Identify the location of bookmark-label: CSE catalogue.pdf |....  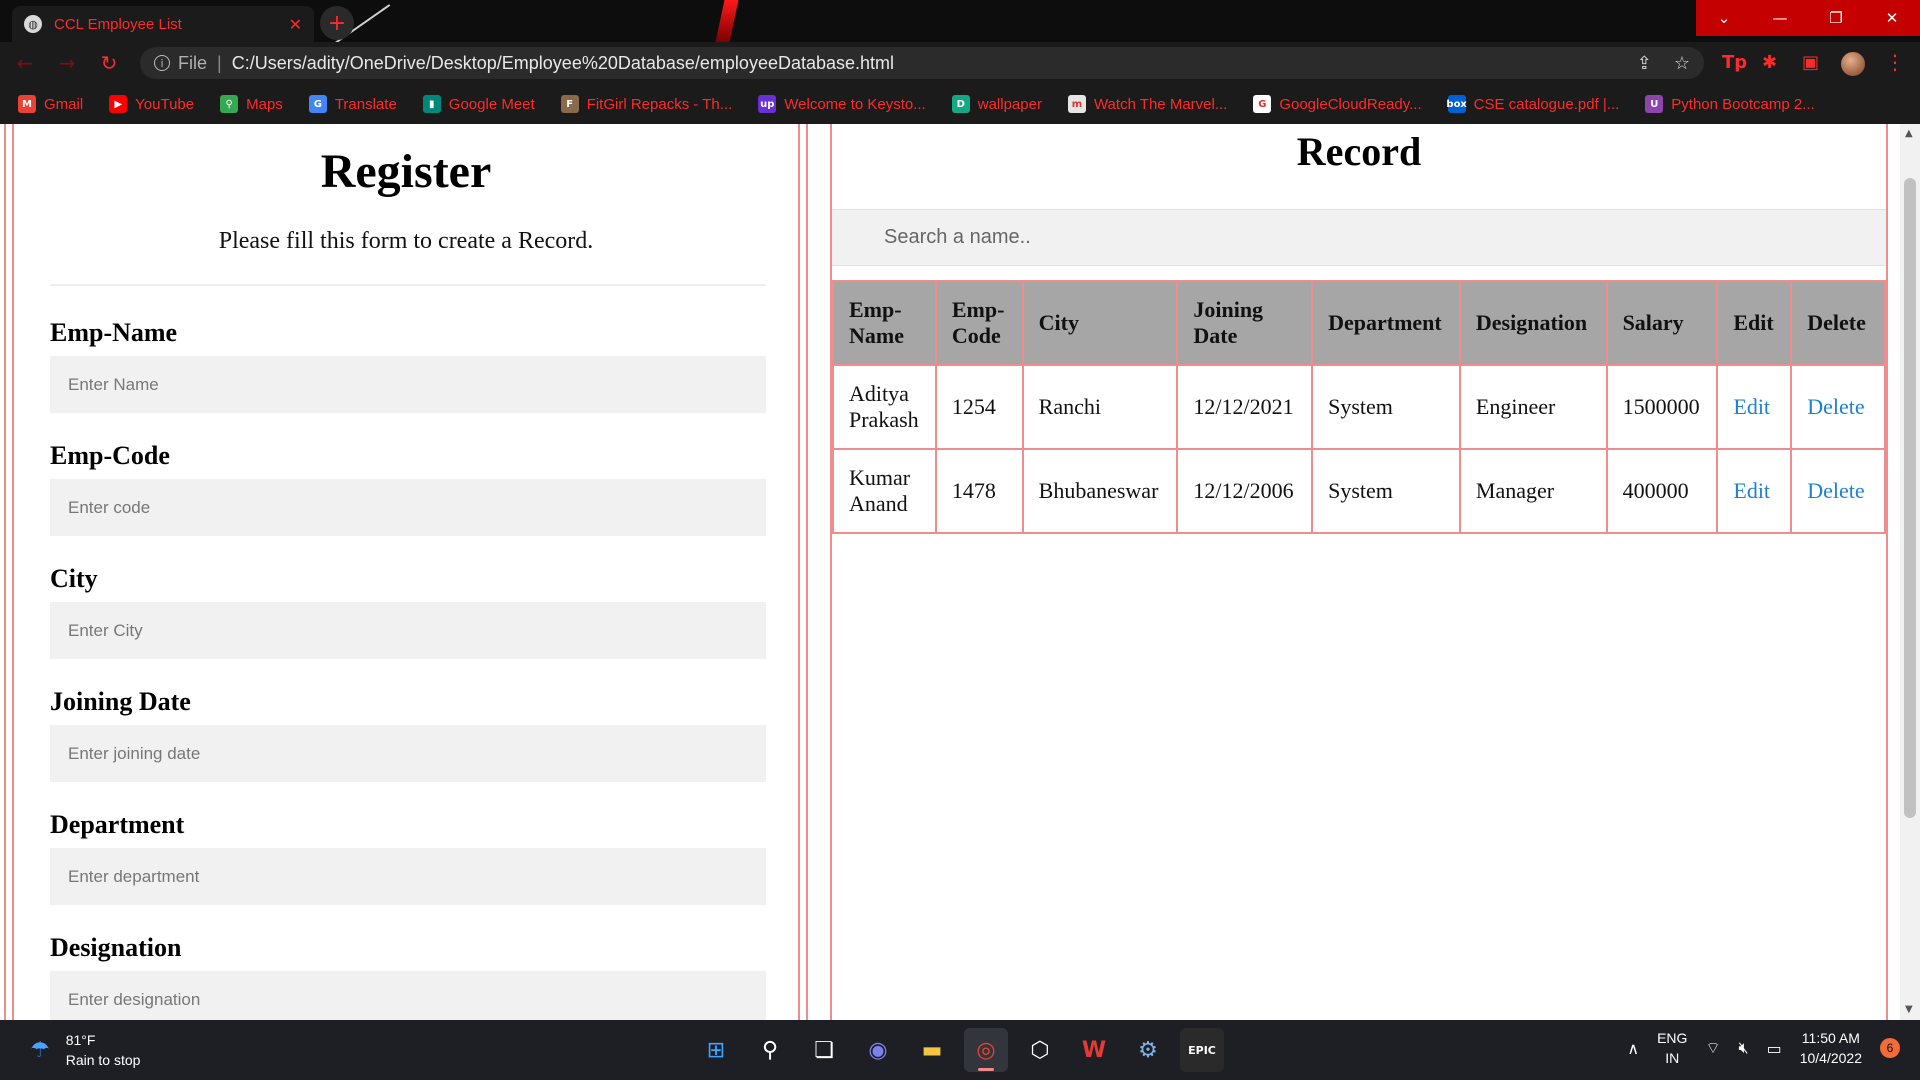
(1546, 104).